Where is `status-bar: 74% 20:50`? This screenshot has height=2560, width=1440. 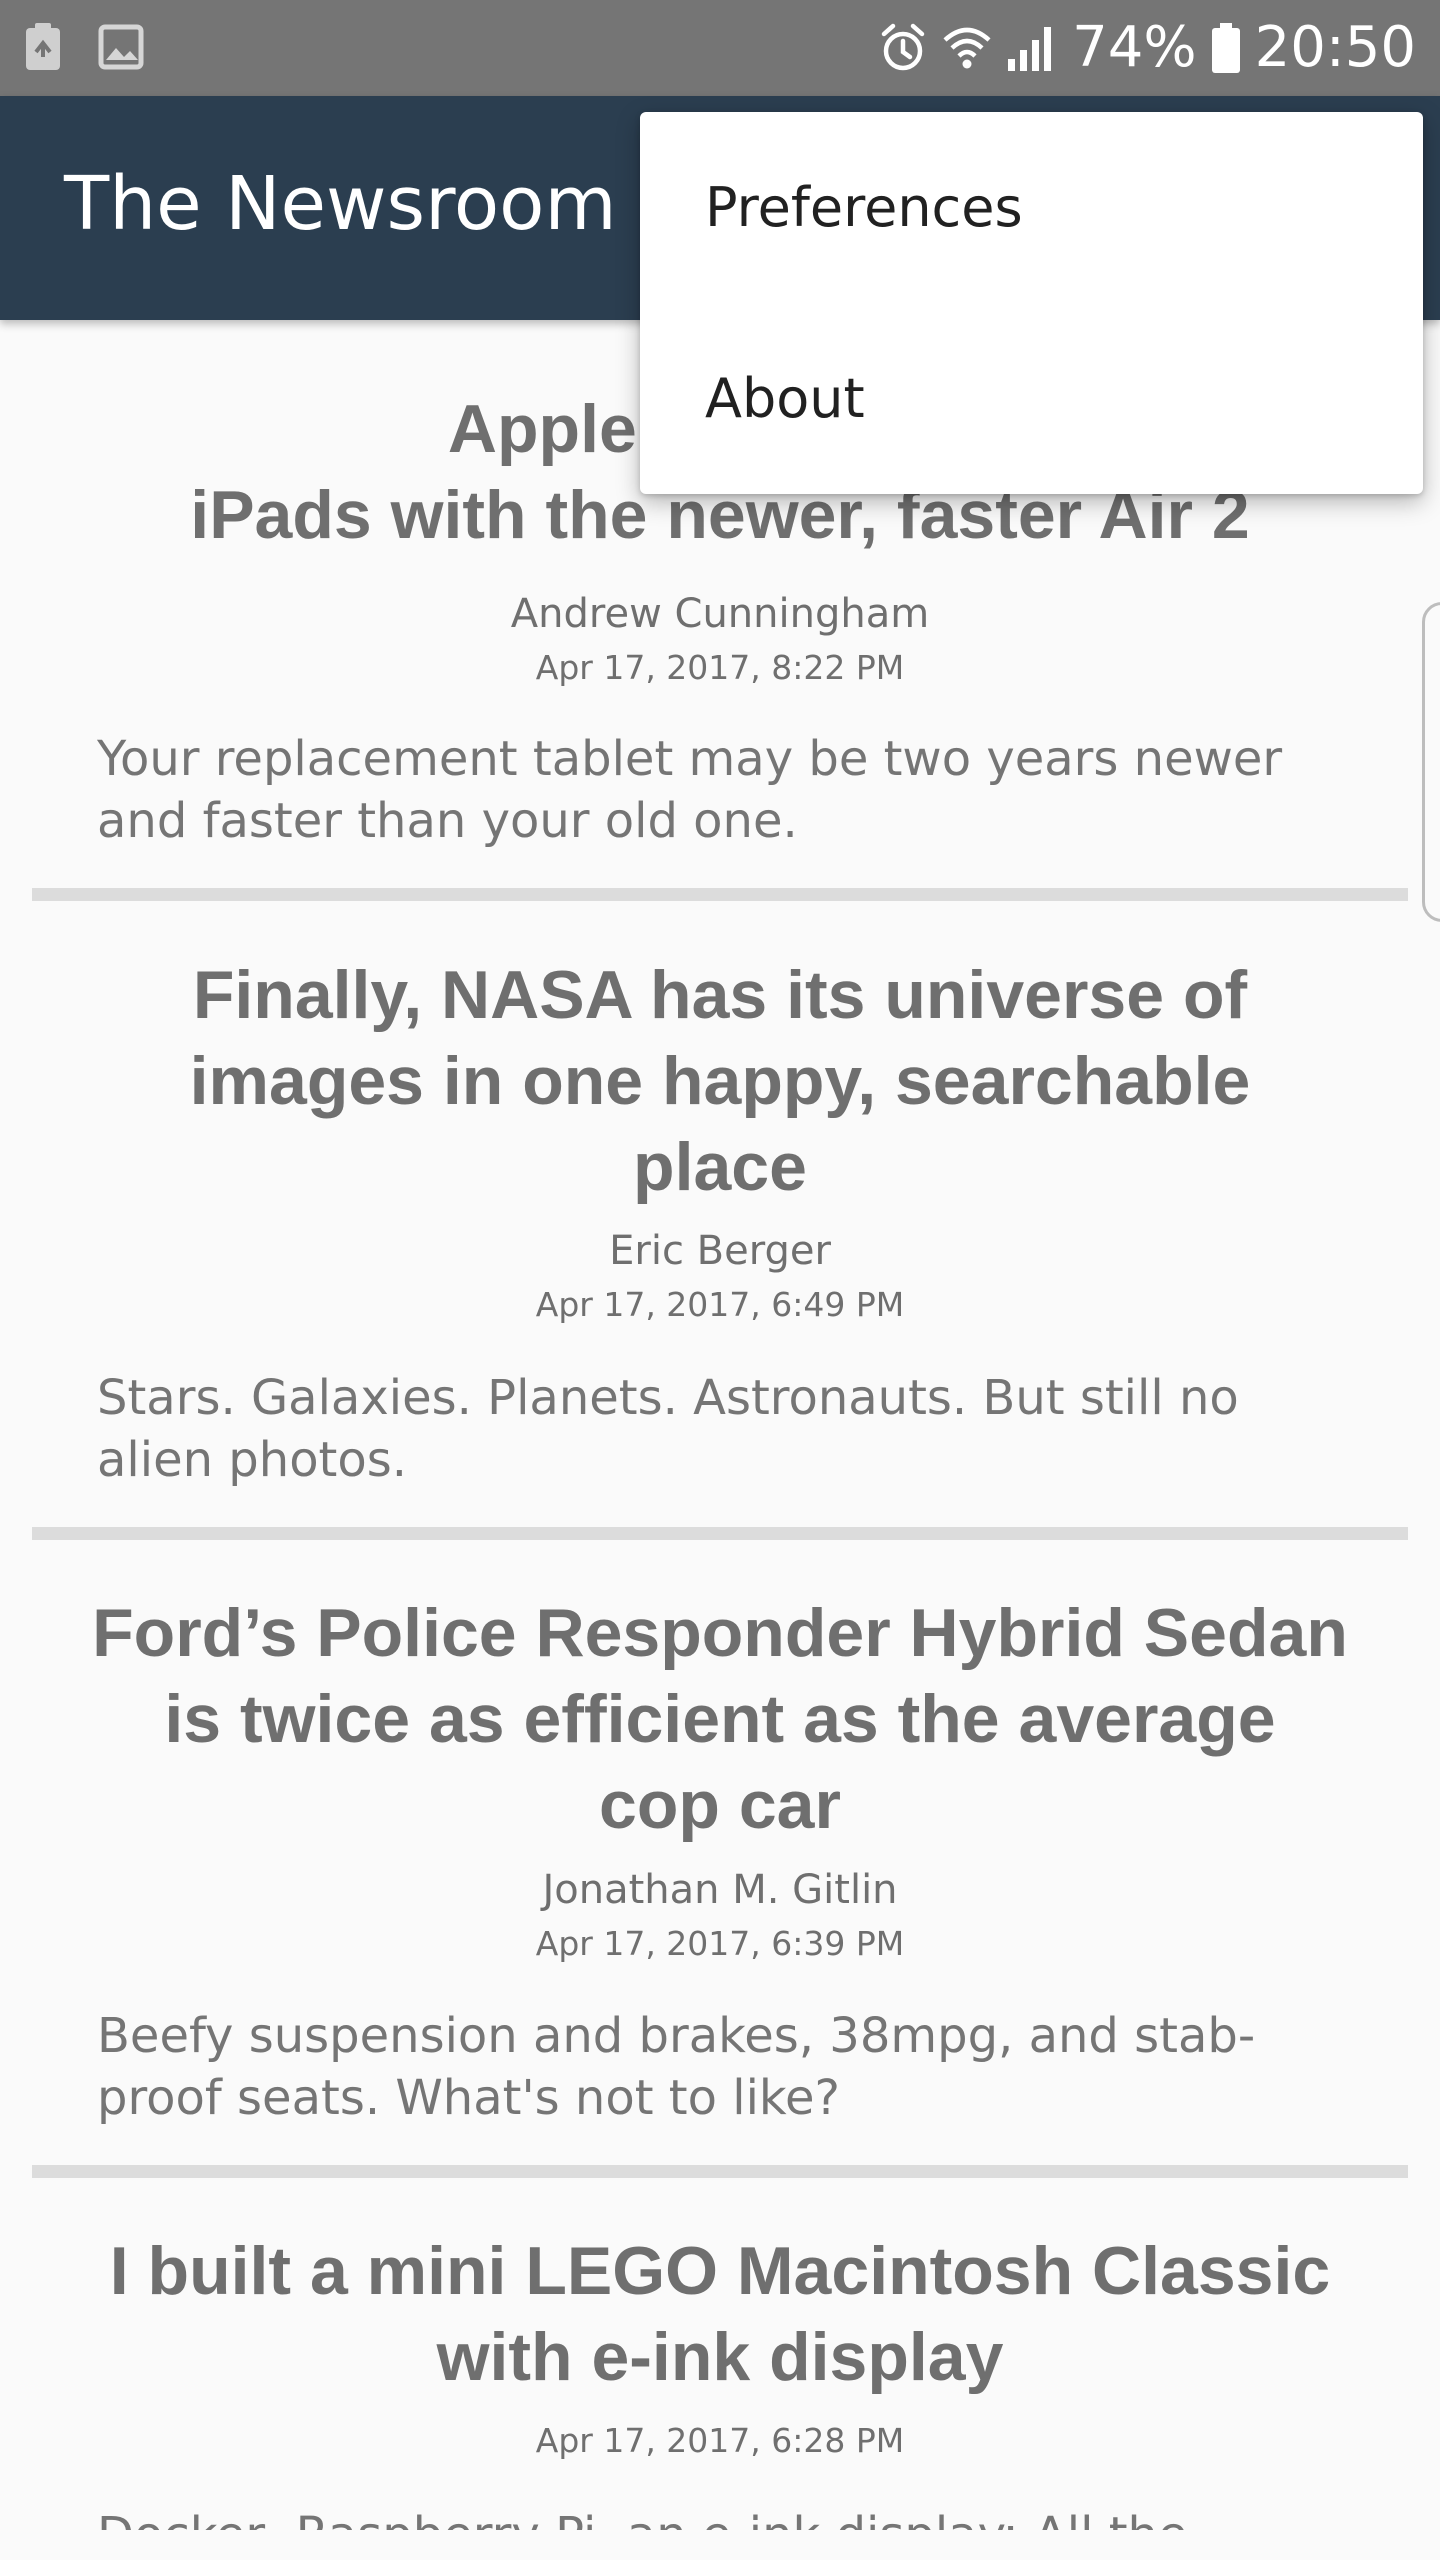 status-bar: 74% 20:50 is located at coordinates (720, 48).